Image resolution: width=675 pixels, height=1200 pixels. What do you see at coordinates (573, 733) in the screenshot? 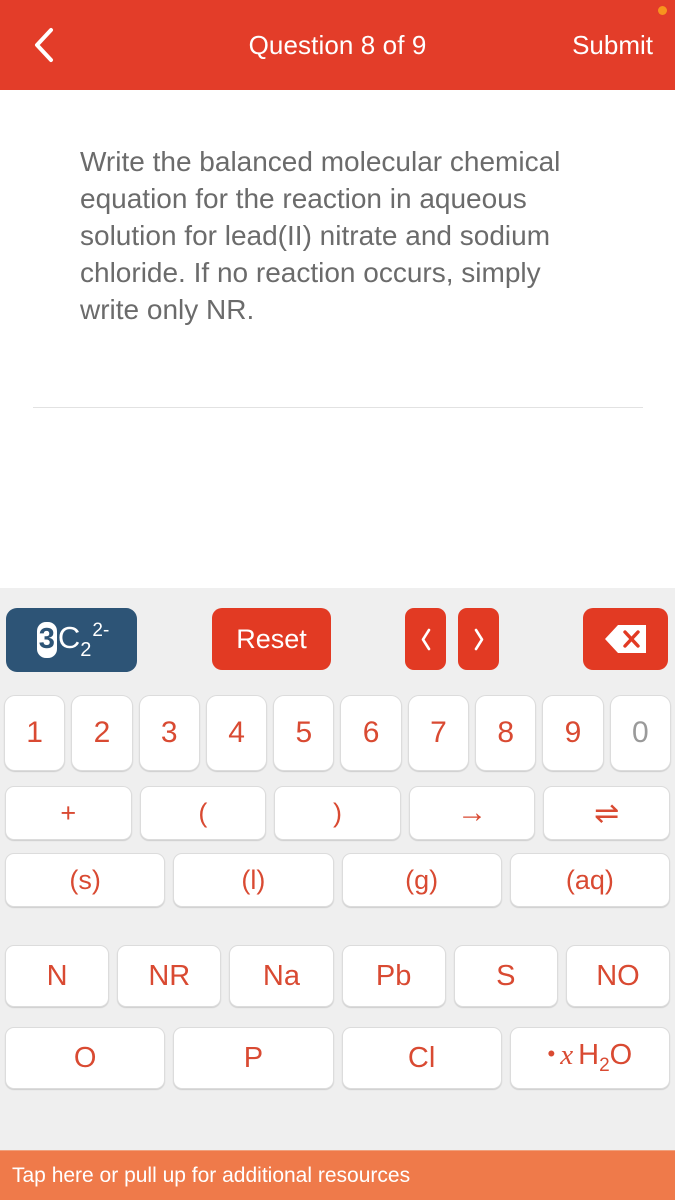
I see `key-digit-9: 9` at bounding box center [573, 733].